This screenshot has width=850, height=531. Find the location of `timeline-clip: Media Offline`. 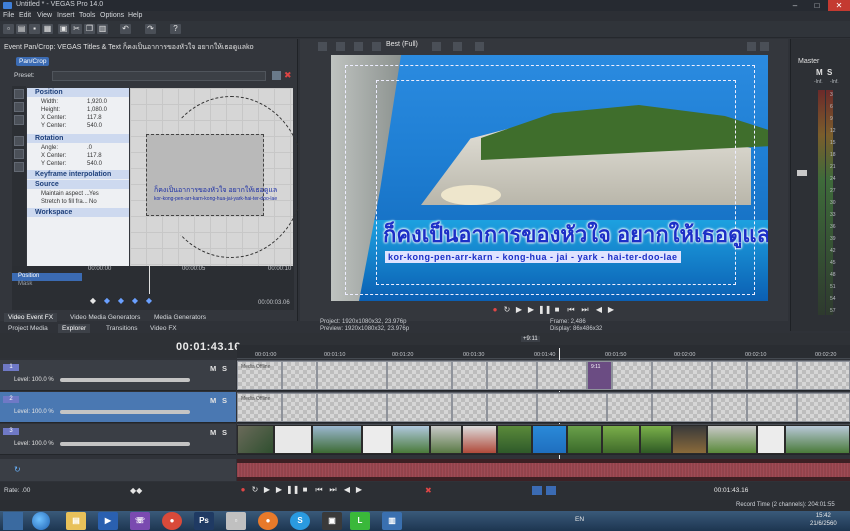

timeline-clip: Media Offline is located at coordinates (259, 375).